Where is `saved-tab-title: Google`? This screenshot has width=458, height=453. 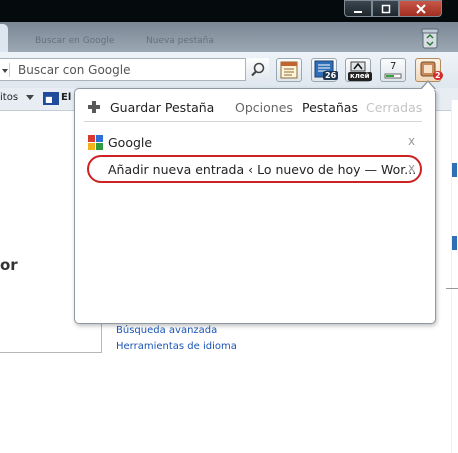 saved-tab-title: Google is located at coordinates (130, 142).